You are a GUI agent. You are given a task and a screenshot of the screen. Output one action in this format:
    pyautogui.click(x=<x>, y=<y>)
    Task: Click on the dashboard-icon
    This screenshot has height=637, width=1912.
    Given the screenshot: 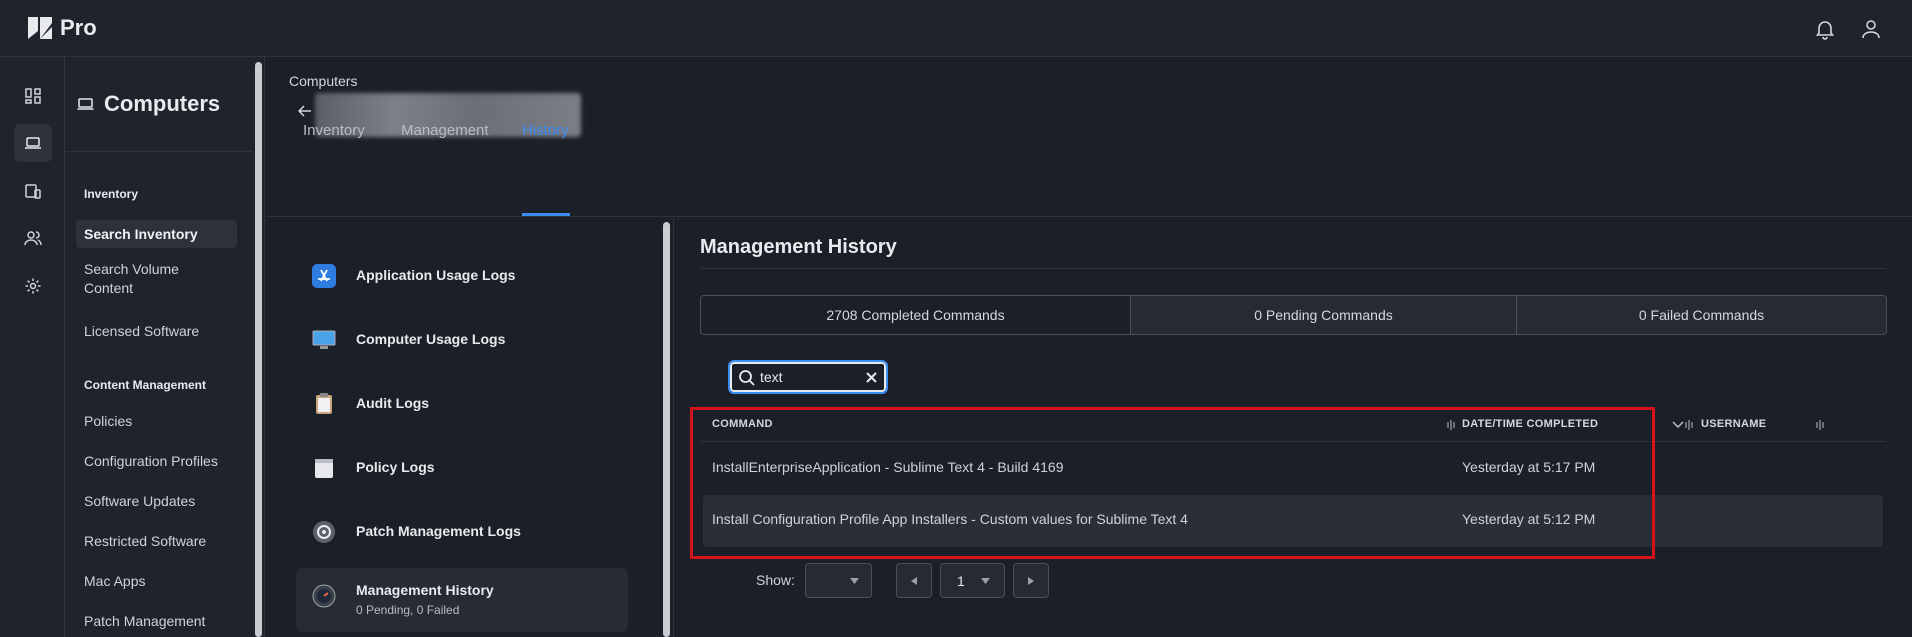 What is the action you would take?
    pyautogui.click(x=33, y=96)
    